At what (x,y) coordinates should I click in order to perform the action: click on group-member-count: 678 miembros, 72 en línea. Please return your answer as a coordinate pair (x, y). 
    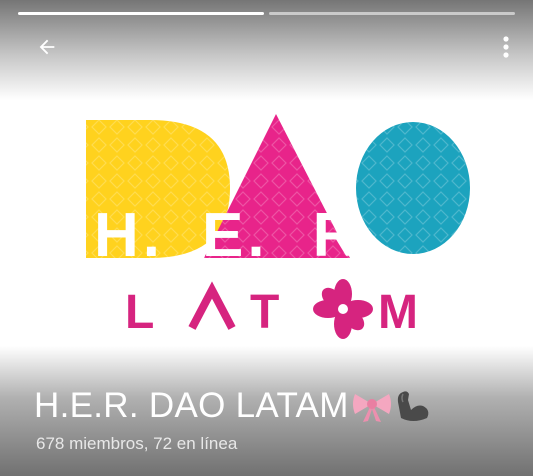
    Looking at the image, I should click on (137, 443).